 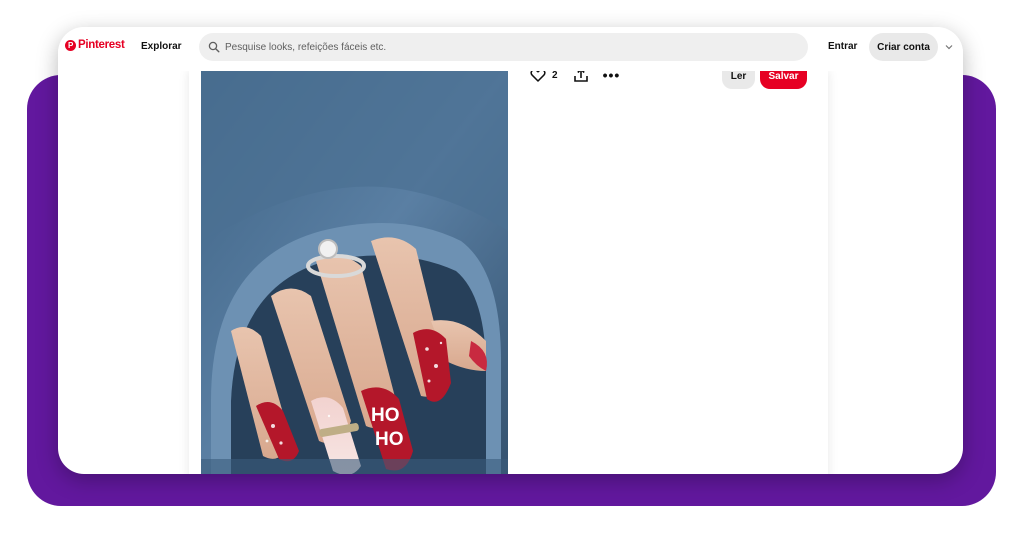 What do you see at coordinates (949, 47) in the screenshot?
I see `chevron-down-icon` at bounding box center [949, 47].